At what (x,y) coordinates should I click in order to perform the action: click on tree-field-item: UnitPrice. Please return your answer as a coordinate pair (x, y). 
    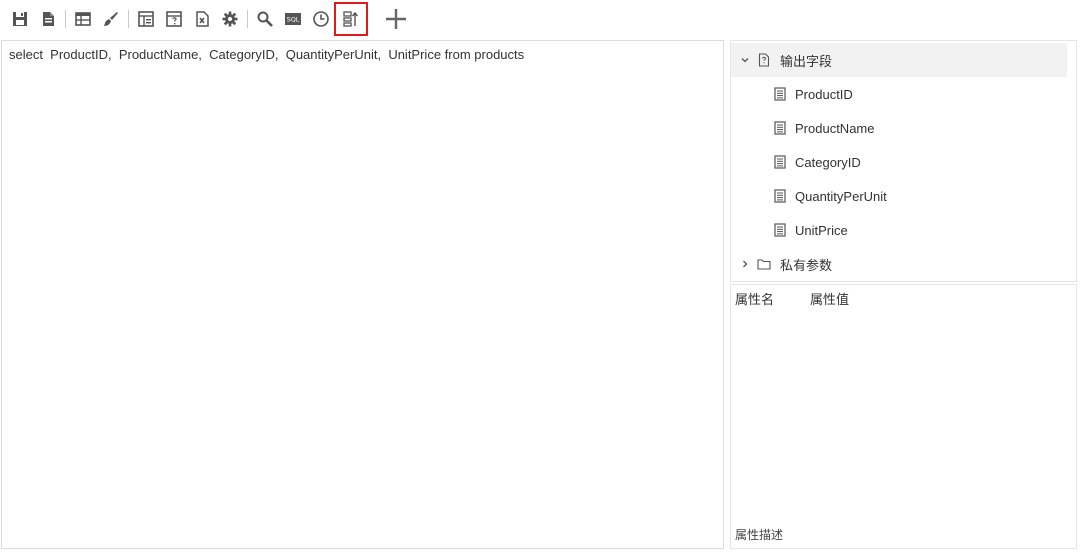
    Looking at the image, I should click on (899, 230).